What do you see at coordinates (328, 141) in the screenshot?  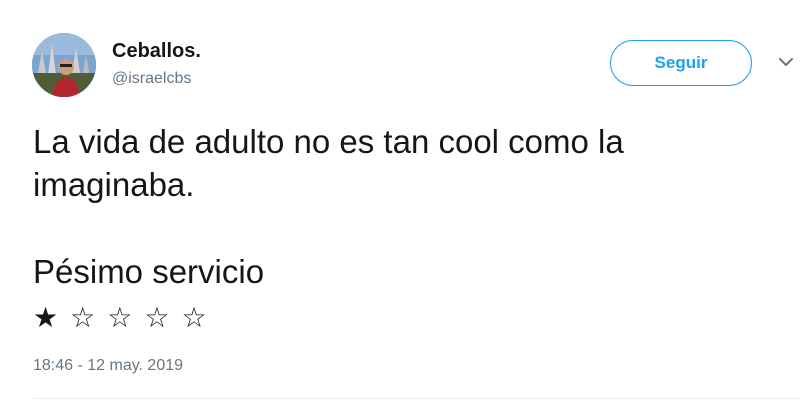 I see `tweet-text-line: La vida de adulto no es tan cool como la` at bounding box center [328, 141].